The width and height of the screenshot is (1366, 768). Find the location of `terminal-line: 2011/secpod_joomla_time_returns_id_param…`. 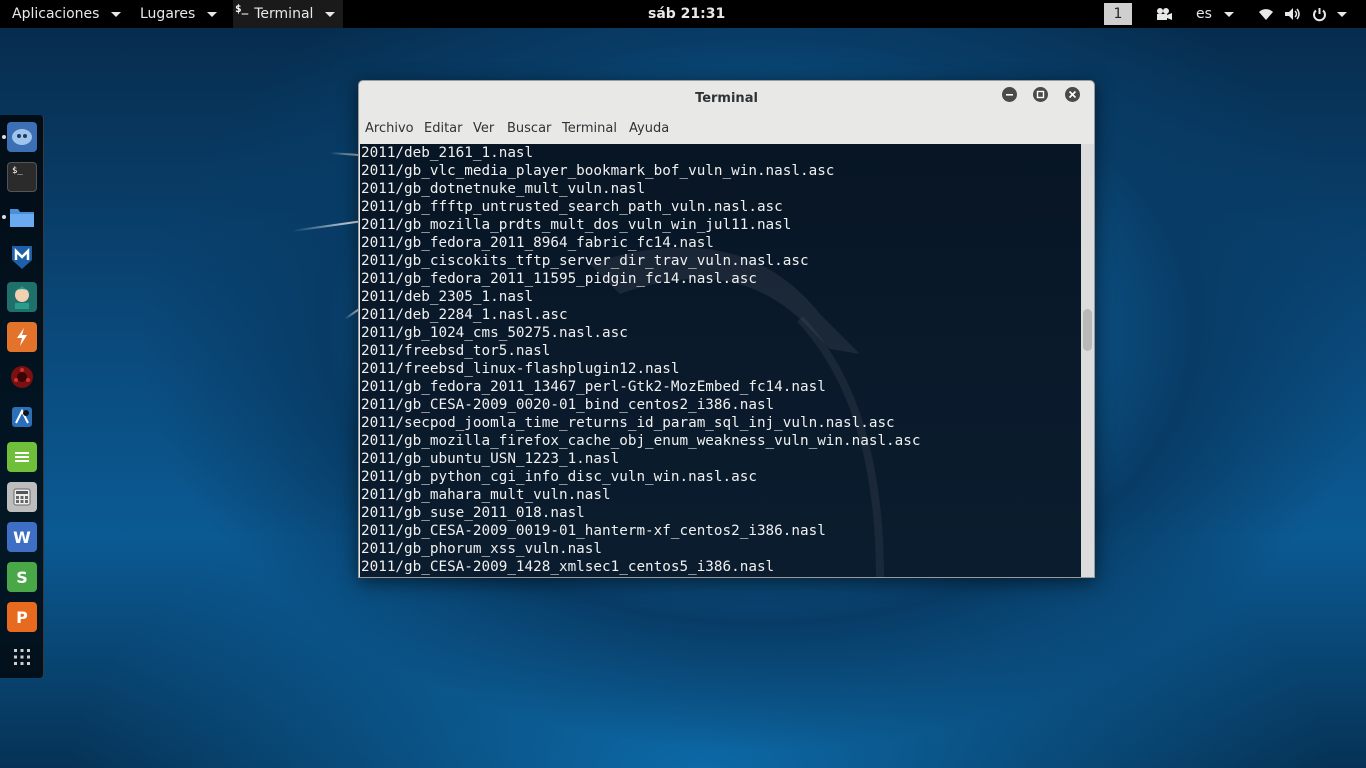

terminal-line: 2011/secpod_joomla_time_returns_id_param… is located at coordinates (628, 423).